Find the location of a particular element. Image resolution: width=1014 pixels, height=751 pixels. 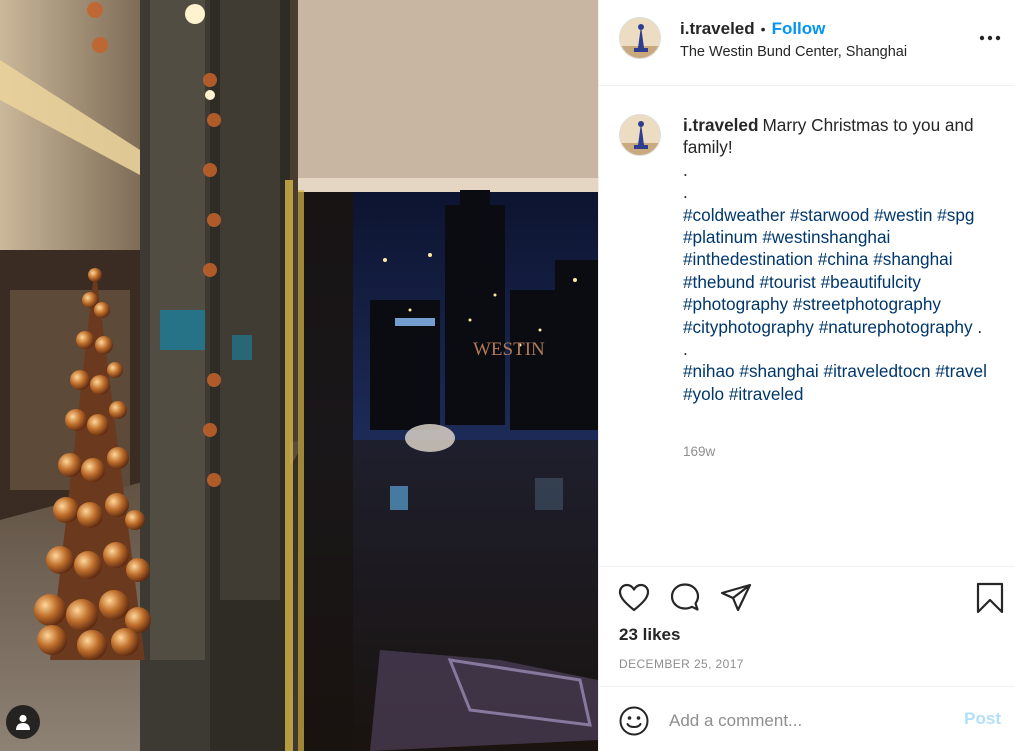

post-actions: 23 likes December 25, 2017 is located at coordinates (806, 626).